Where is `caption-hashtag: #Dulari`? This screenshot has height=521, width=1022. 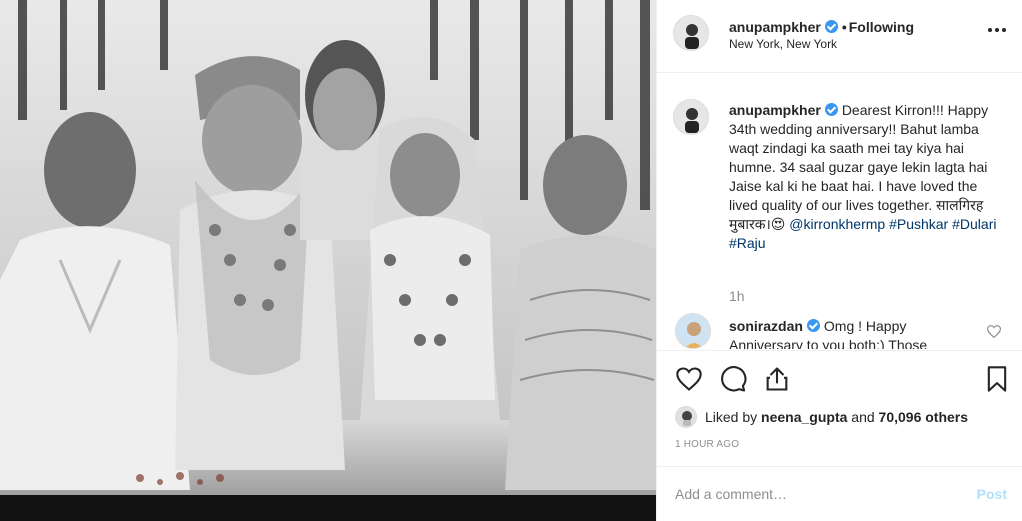
caption-hashtag: #Dulari is located at coordinates (974, 224).